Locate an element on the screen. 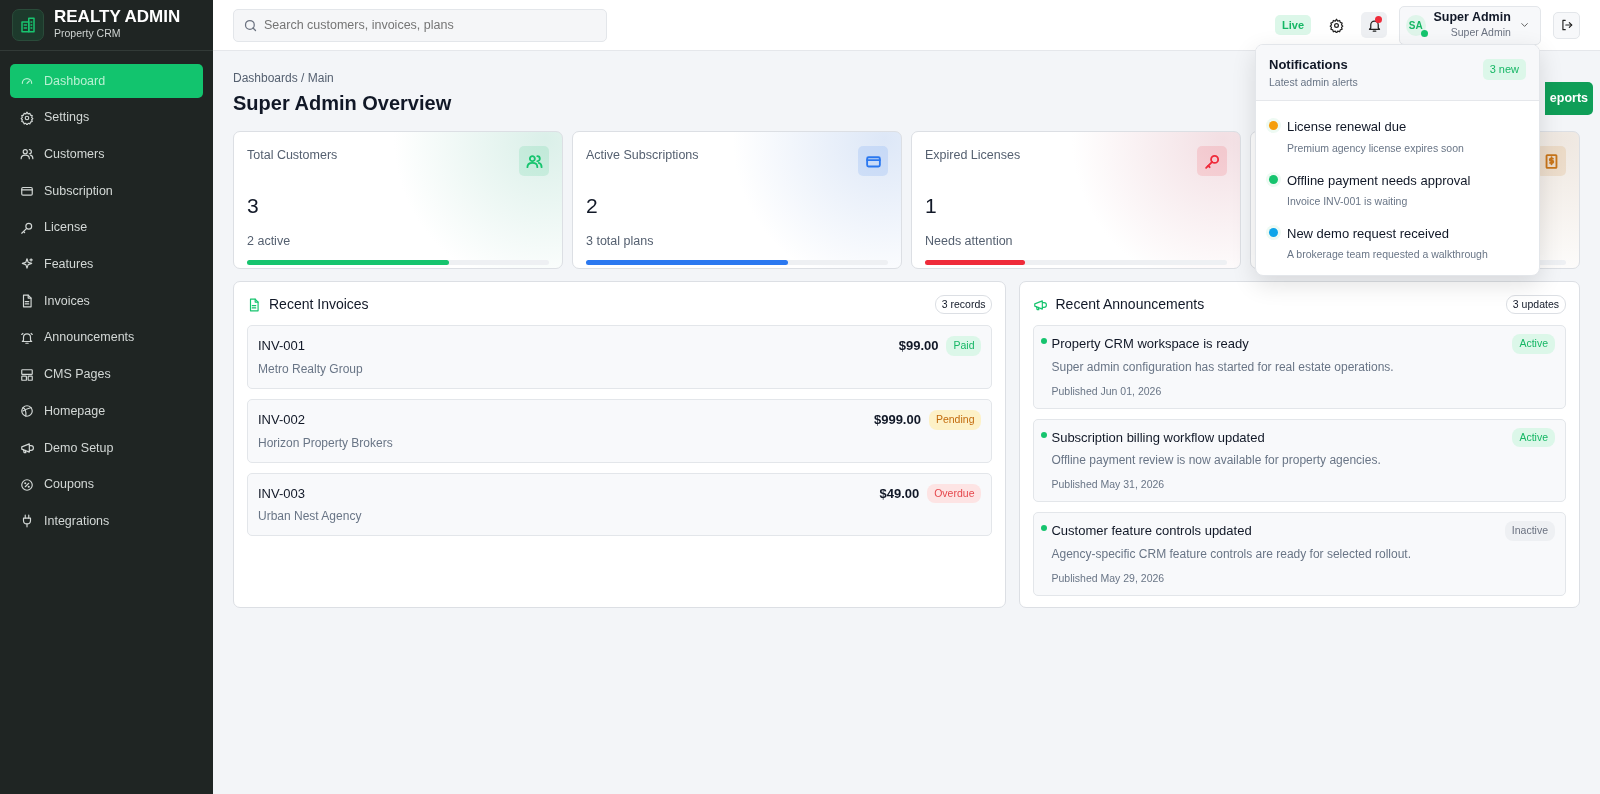 The height and width of the screenshot is (794, 1600). publish-date: Published May 29, 2026 is located at coordinates (1108, 578).